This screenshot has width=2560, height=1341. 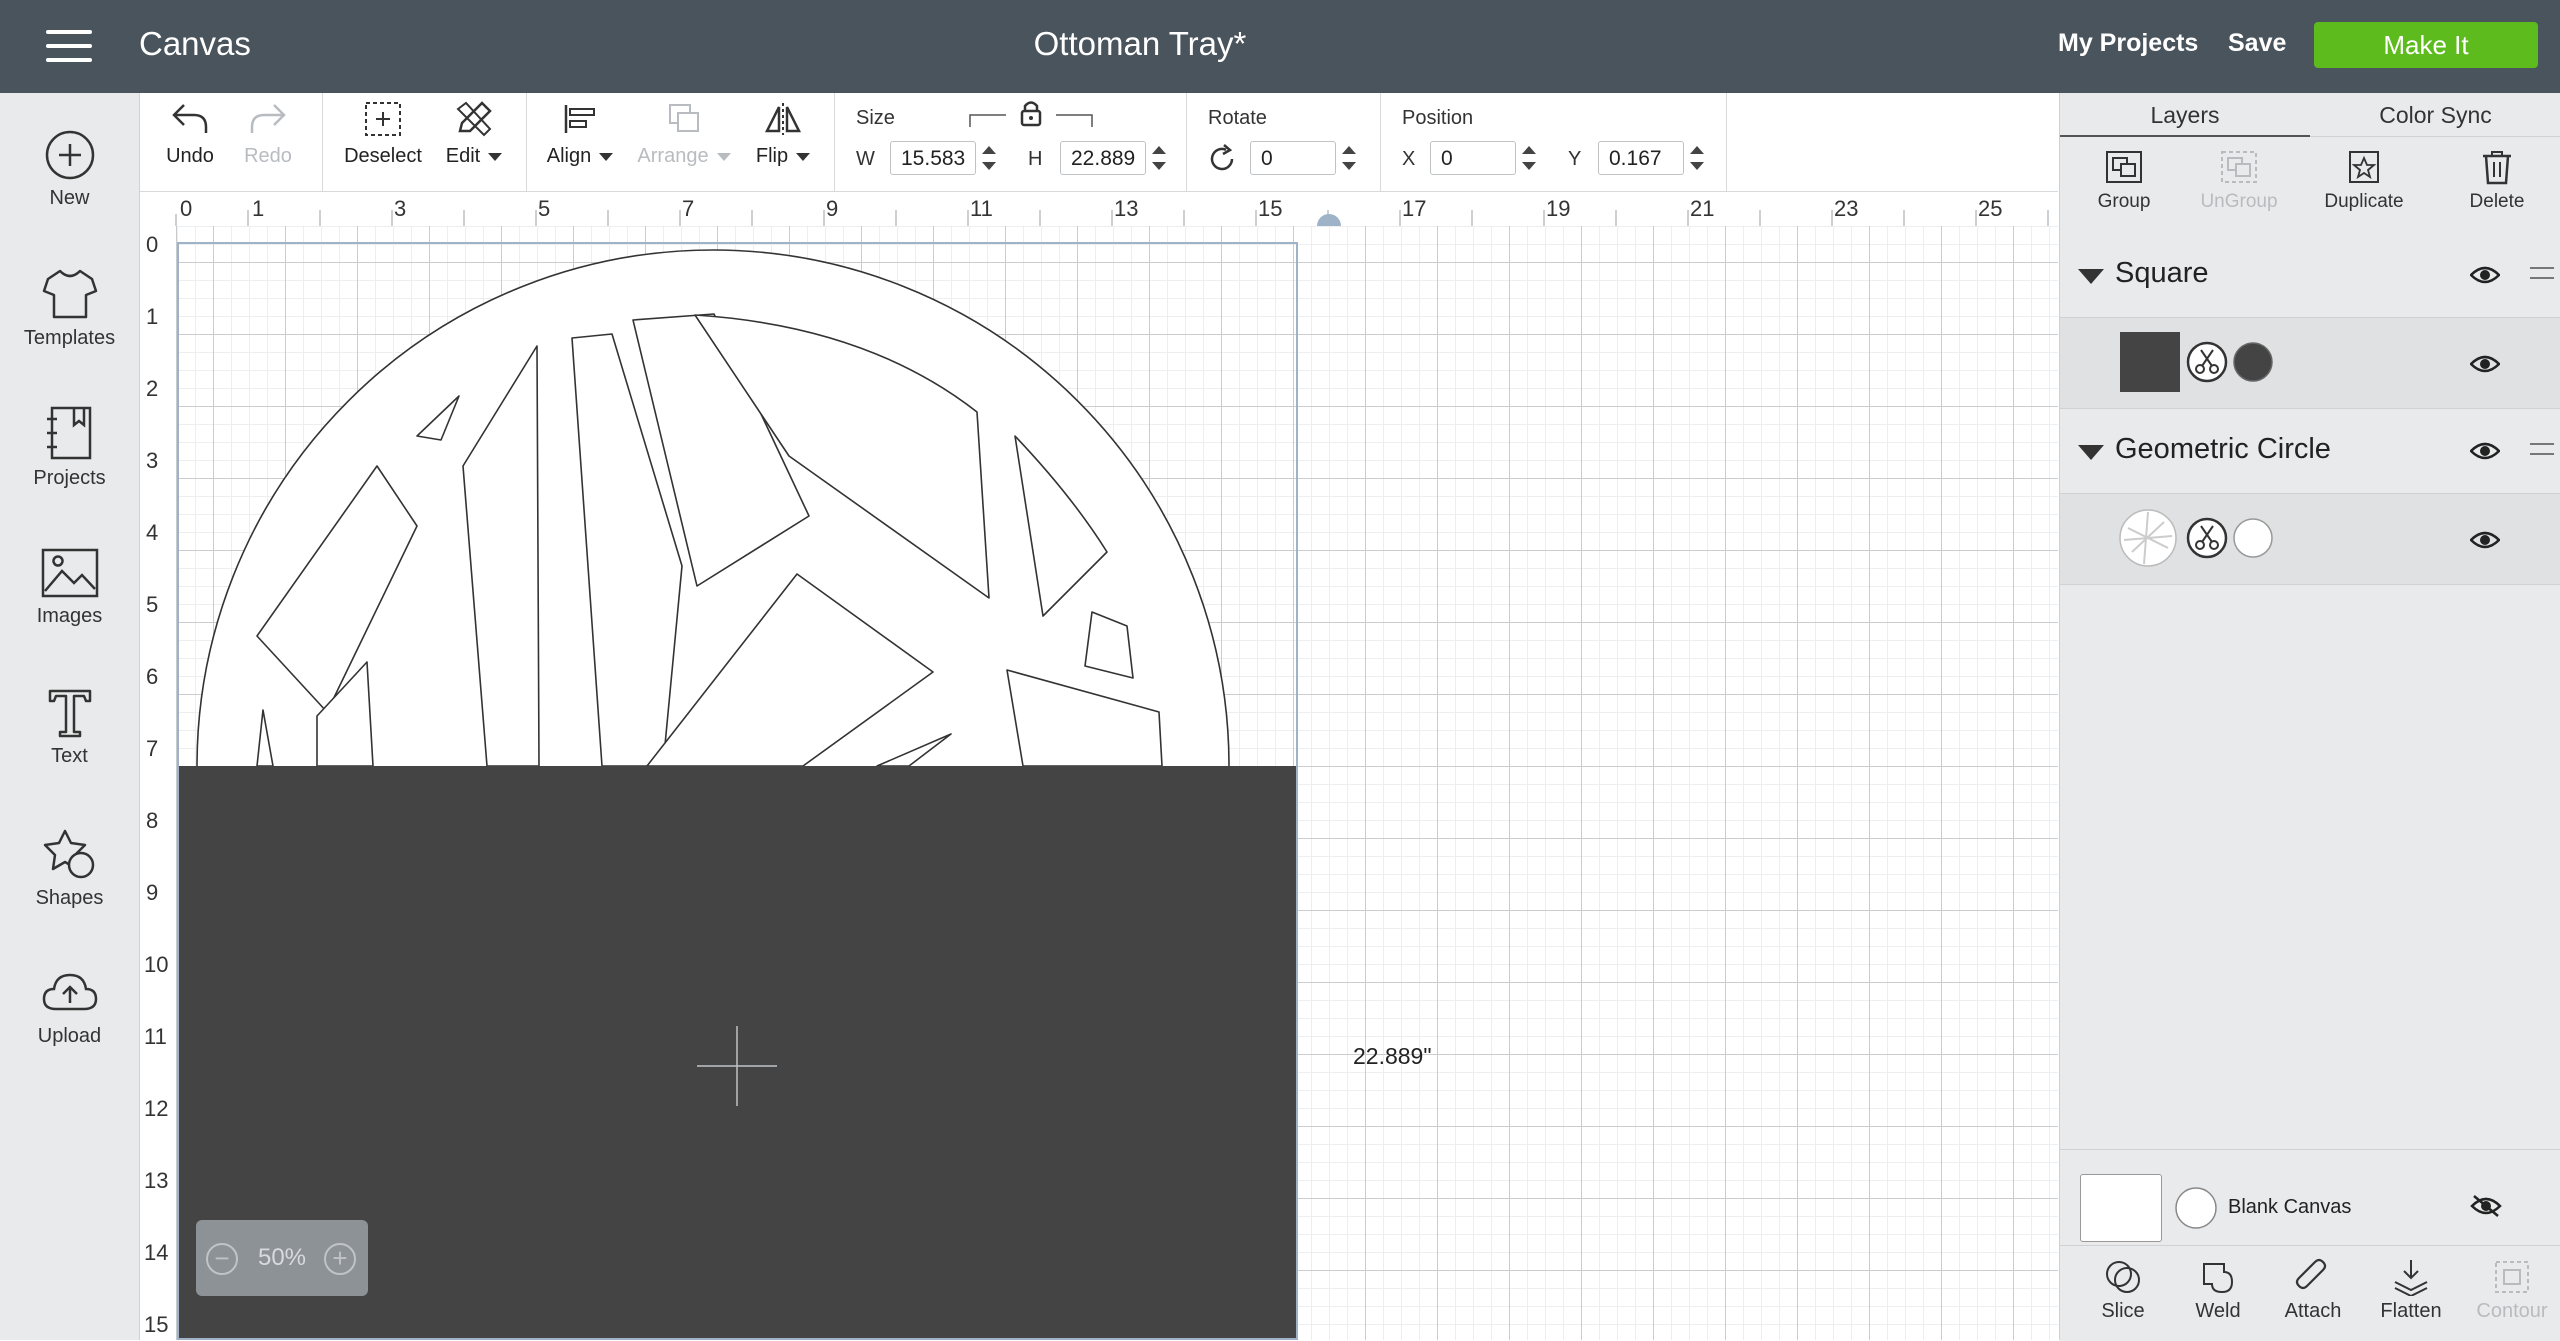 I want to click on slice-button: Slice, so click(x=2123, y=1290).